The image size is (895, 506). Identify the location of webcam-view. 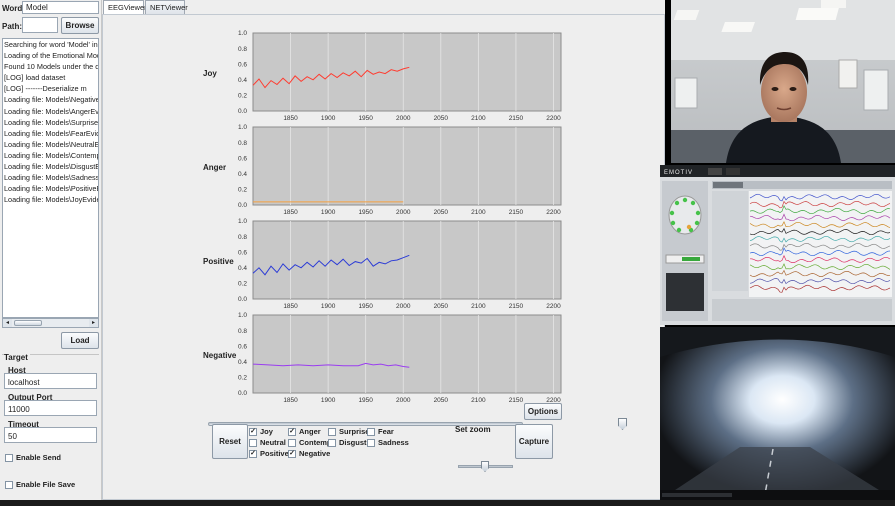
(783, 81).